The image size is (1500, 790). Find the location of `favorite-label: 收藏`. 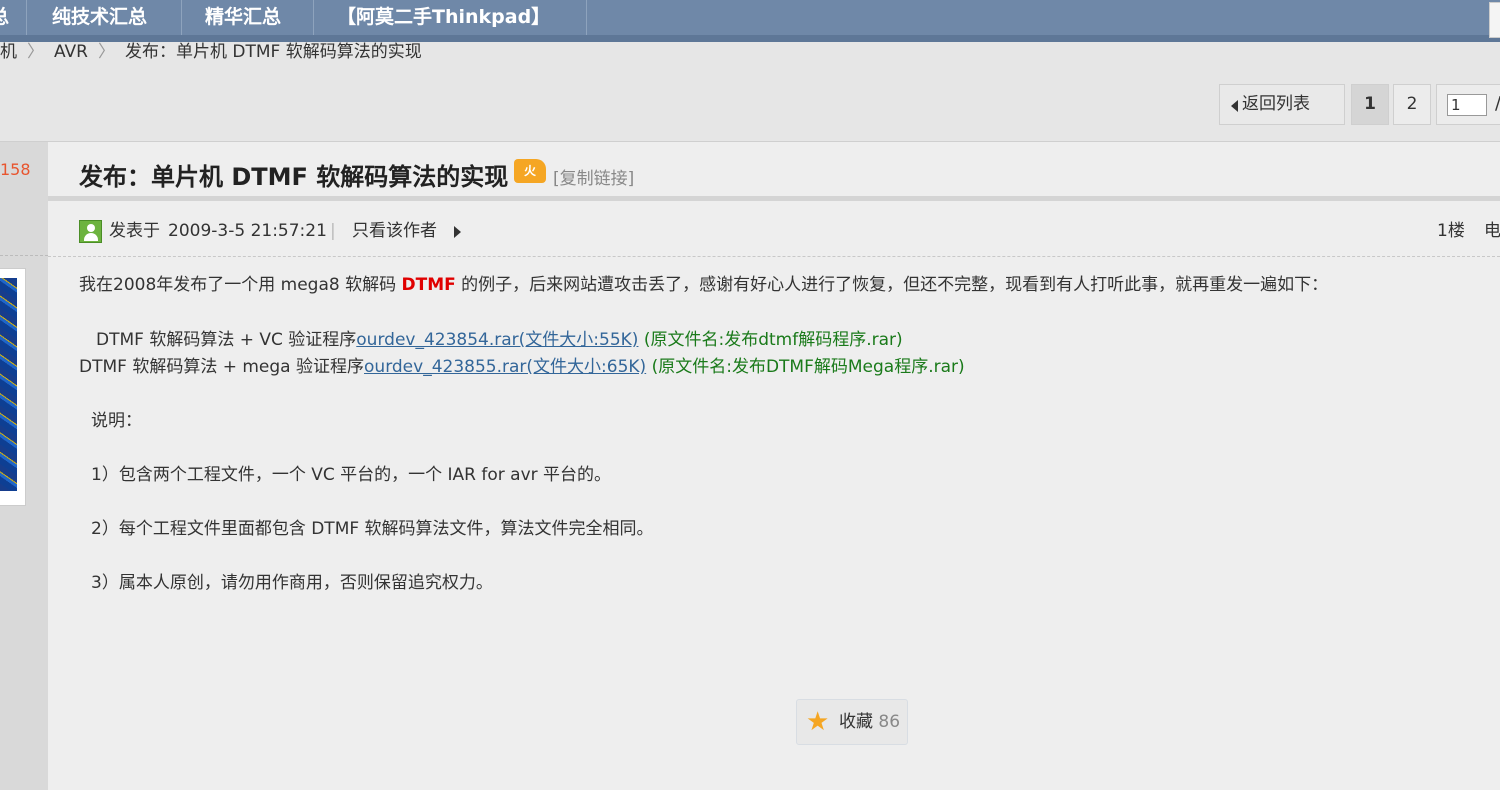

favorite-label: 收藏 is located at coordinates (856, 722).